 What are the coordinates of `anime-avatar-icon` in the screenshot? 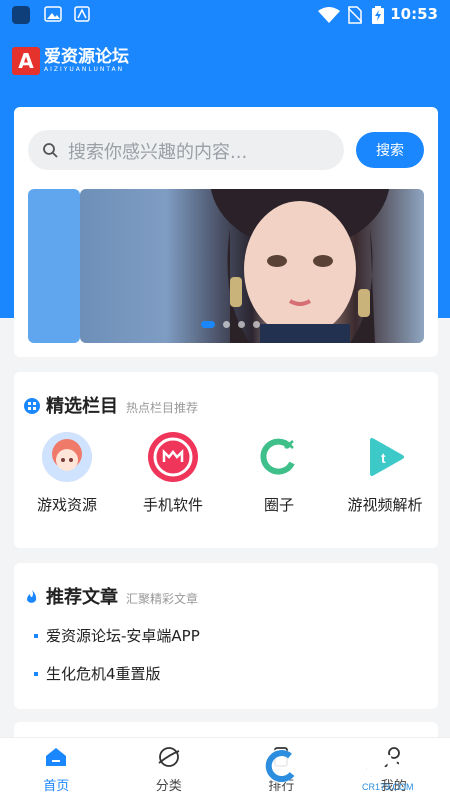 It's located at (67, 457).